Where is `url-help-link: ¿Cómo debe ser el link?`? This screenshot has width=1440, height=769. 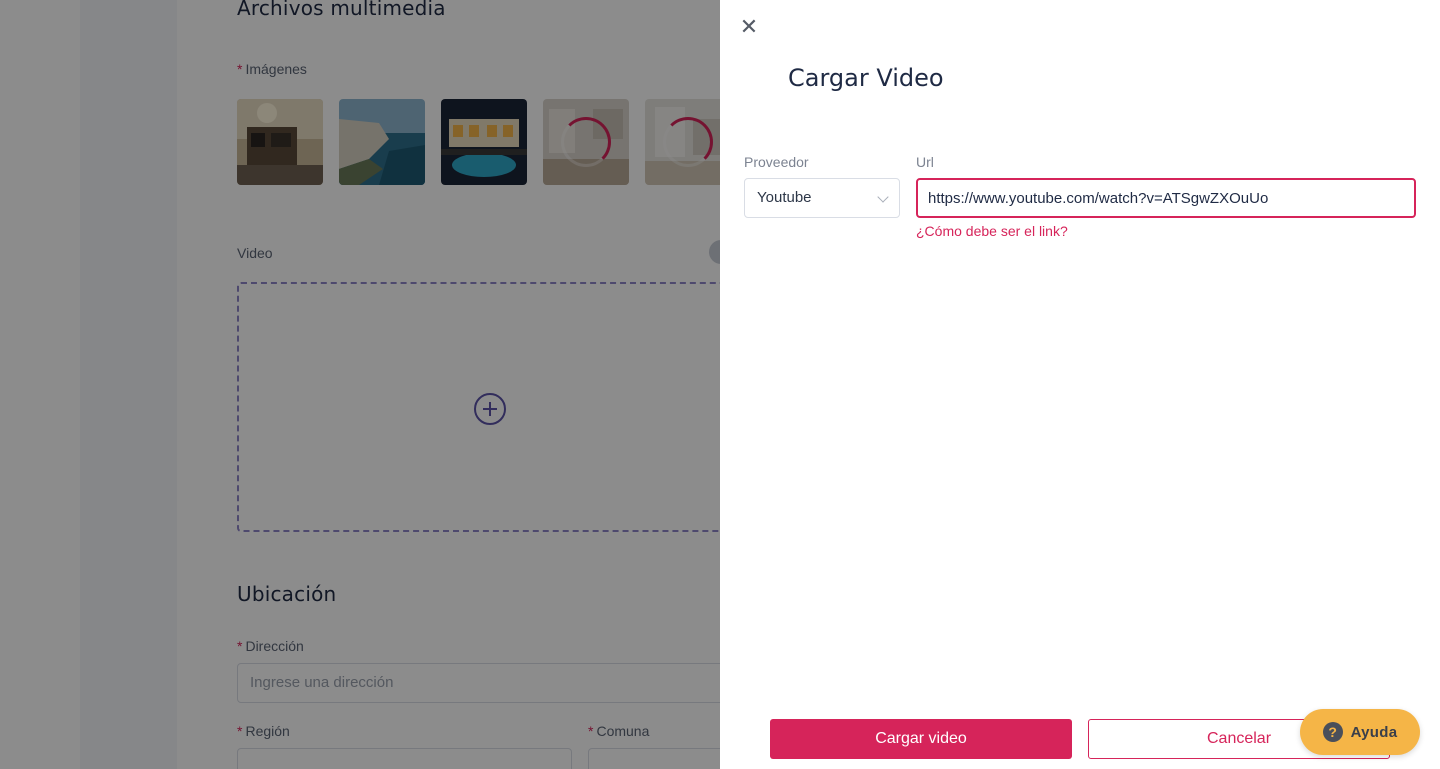
url-help-link: ¿Cómo debe ser el link? is located at coordinates (992, 231).